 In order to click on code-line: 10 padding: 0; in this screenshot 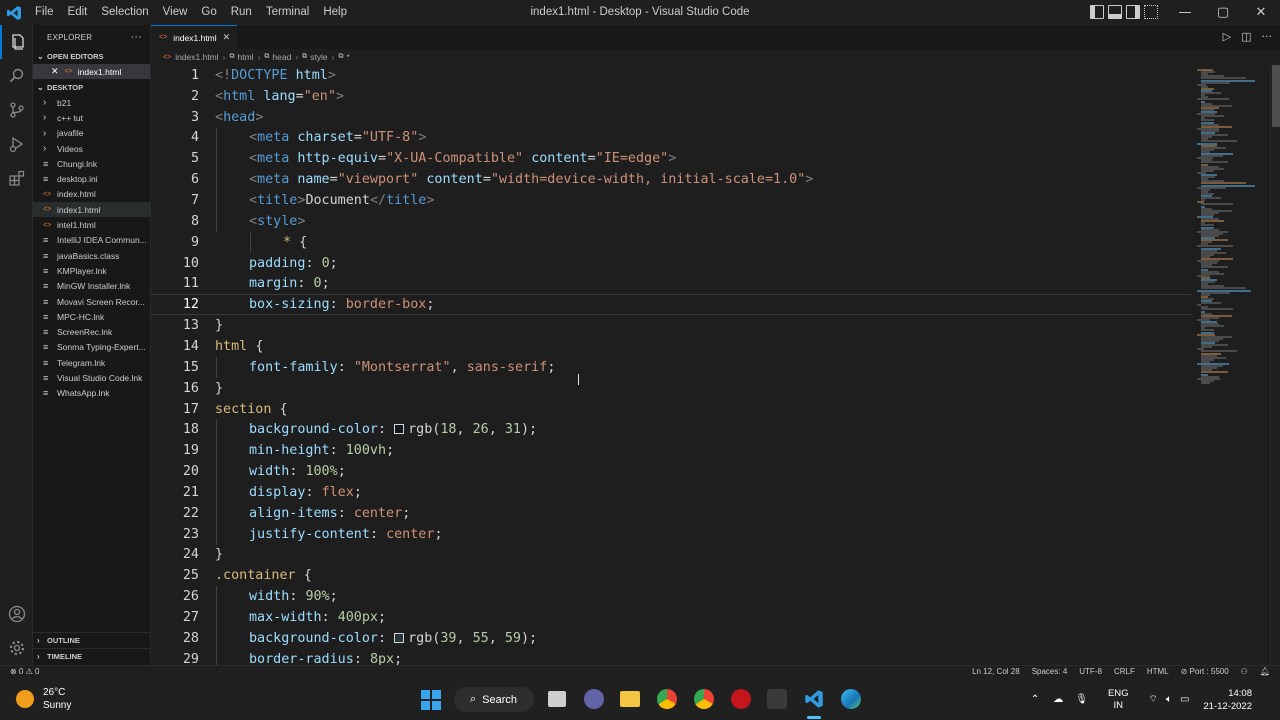, I will do `click(671, 263)`.